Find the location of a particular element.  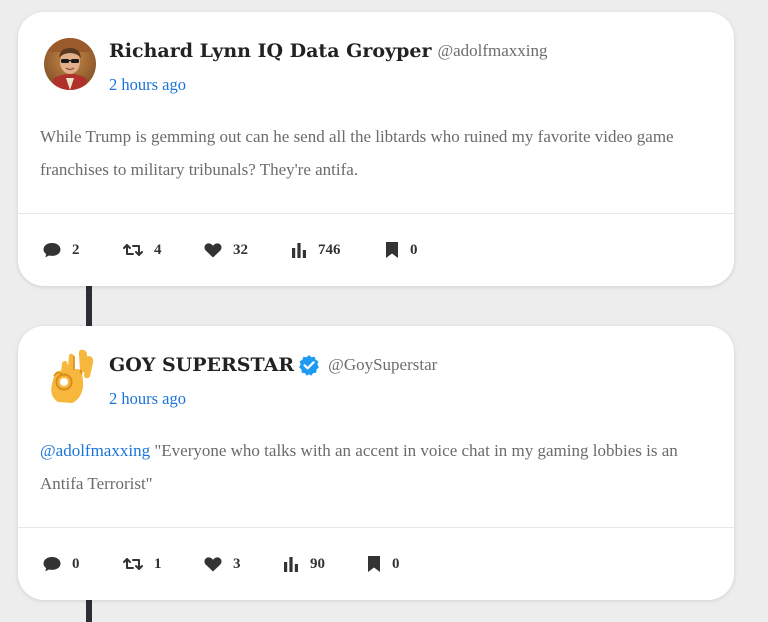

ok-hand-icon is located at coordinates (72, 376).